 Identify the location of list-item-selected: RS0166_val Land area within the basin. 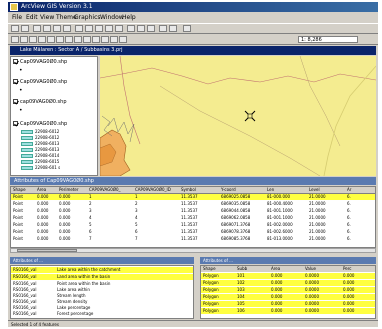
(102, 277).